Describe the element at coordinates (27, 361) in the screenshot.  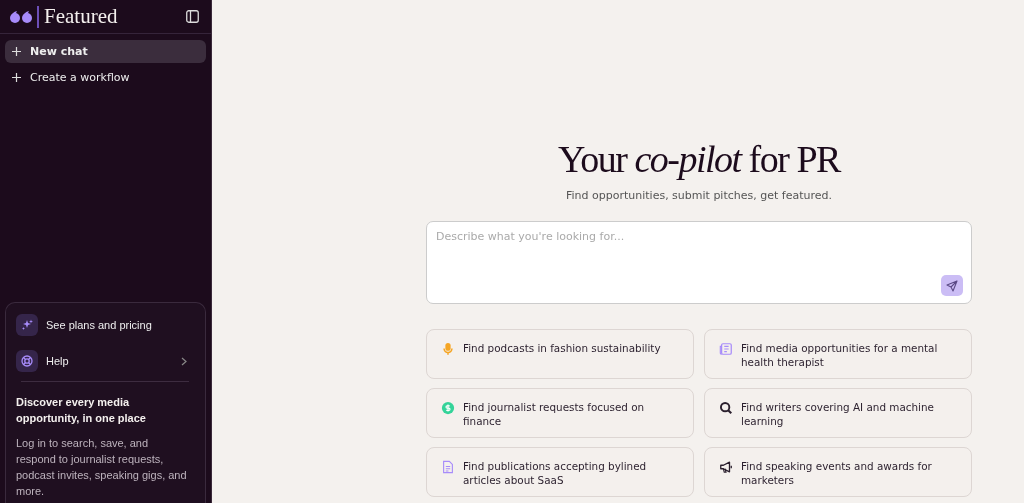
I see `lifebuoy-icon` at that location.